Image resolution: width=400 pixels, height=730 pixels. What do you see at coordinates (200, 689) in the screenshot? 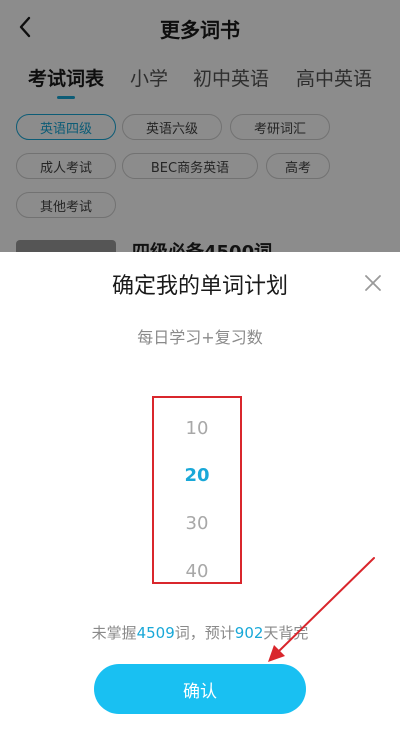
I see `confirm-button: 确认` at bounding box center [200, 689].